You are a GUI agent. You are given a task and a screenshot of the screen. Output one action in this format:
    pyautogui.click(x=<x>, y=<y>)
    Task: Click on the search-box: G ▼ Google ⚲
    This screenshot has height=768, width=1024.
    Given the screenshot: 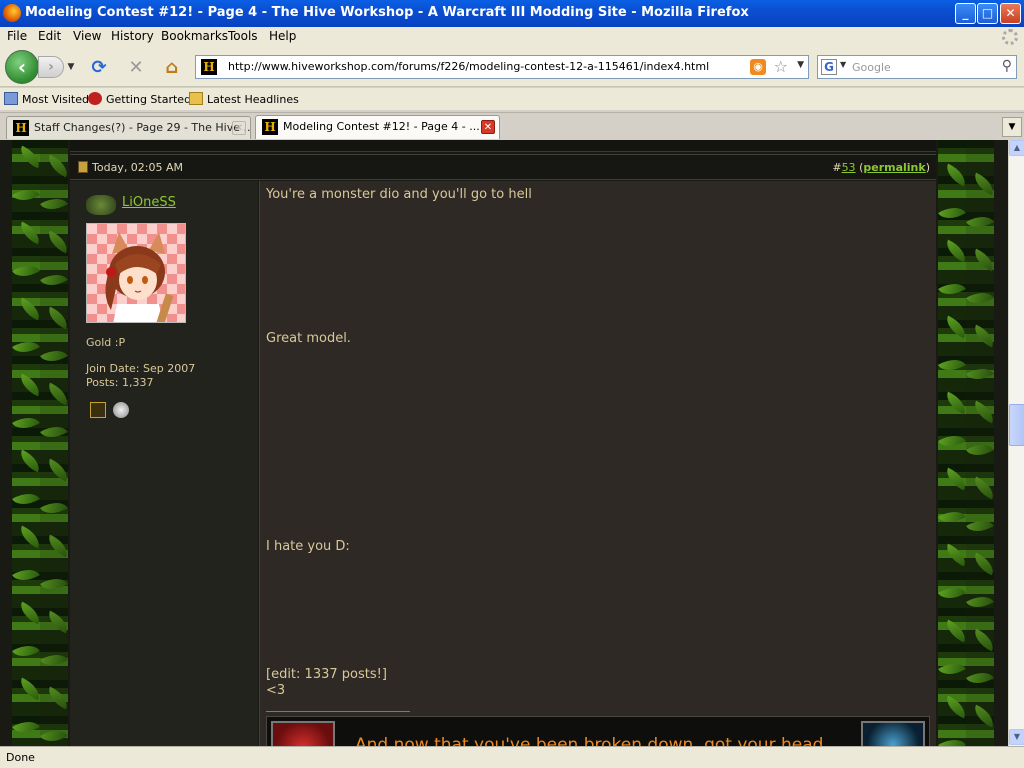 What is the action you would take?
    pyautogui.click(x=917, y=67)
    